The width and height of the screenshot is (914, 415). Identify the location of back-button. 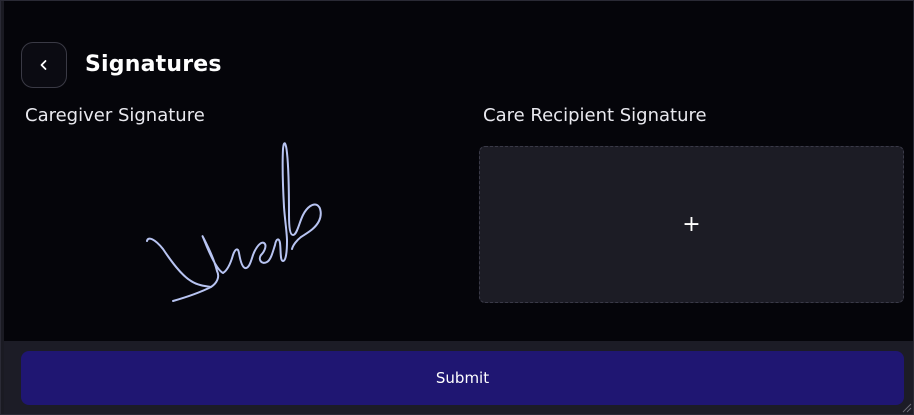
(44, 65).